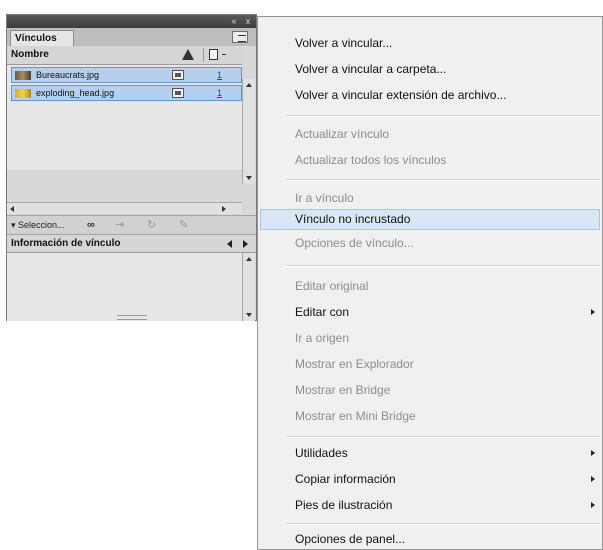 This screenshot has width=603, height=550. I want to click on table-row: exploding_head.jpg 1, so click(126, 93).